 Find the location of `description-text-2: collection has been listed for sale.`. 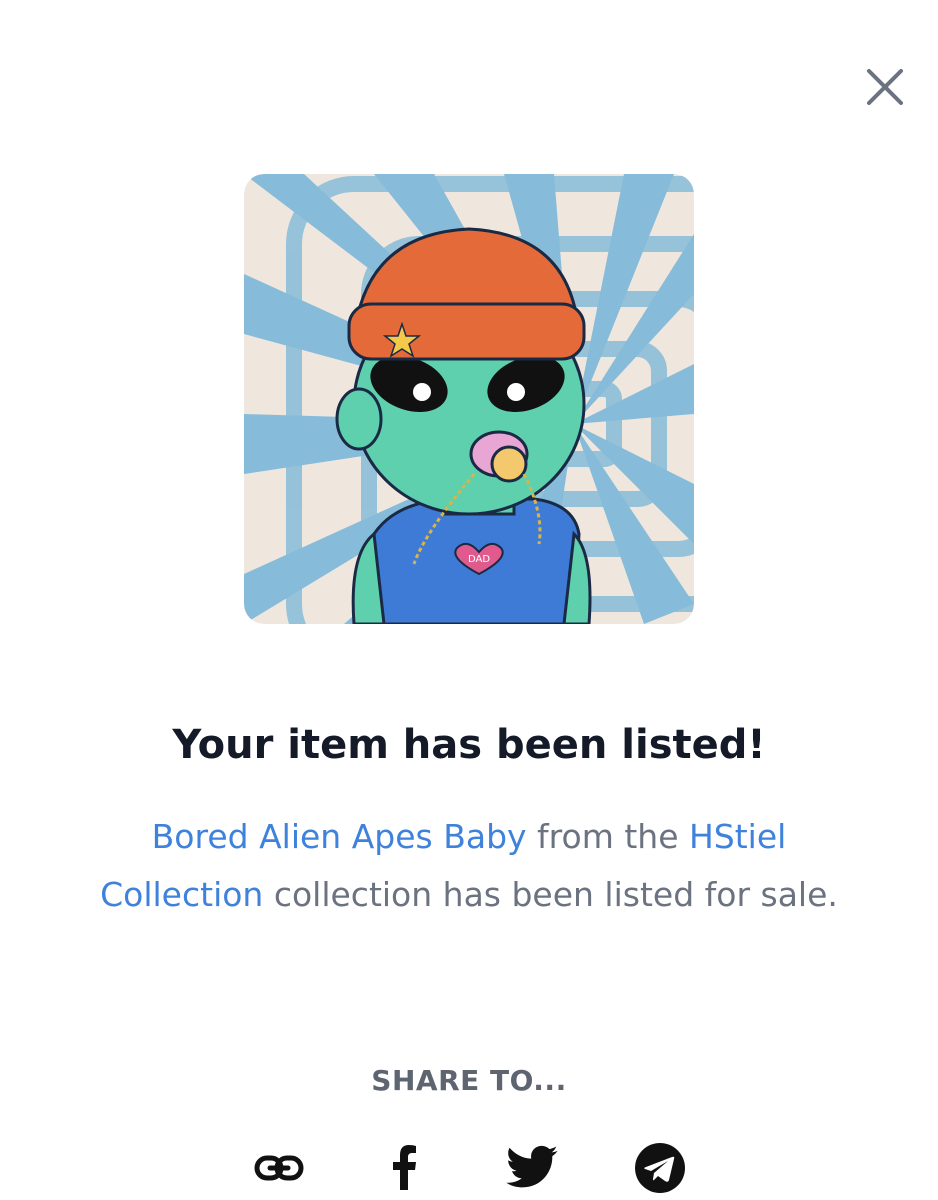

description-text-2: collection has been listed for sale. is located at coordinates (550, 894).